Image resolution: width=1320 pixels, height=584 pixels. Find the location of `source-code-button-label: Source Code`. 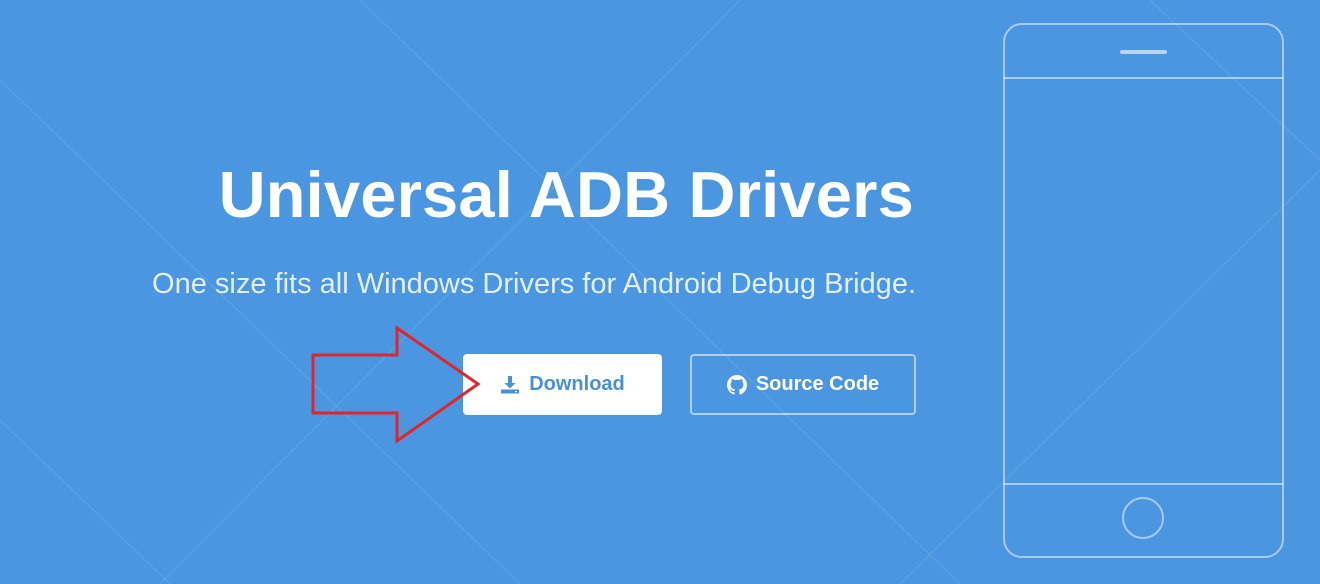

source-code-button-label: Source Code is located at coordinates (817, 384).